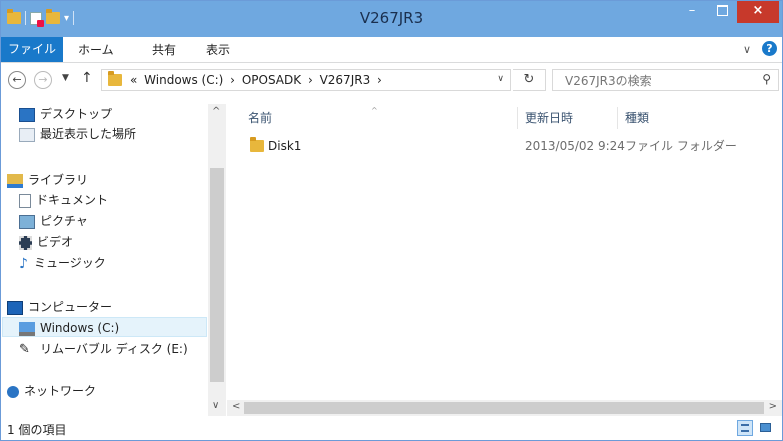  Describe the element at coordinates (70, 263) in the screenshot. I see `sidebar-item-label: ミュージック` at that location.